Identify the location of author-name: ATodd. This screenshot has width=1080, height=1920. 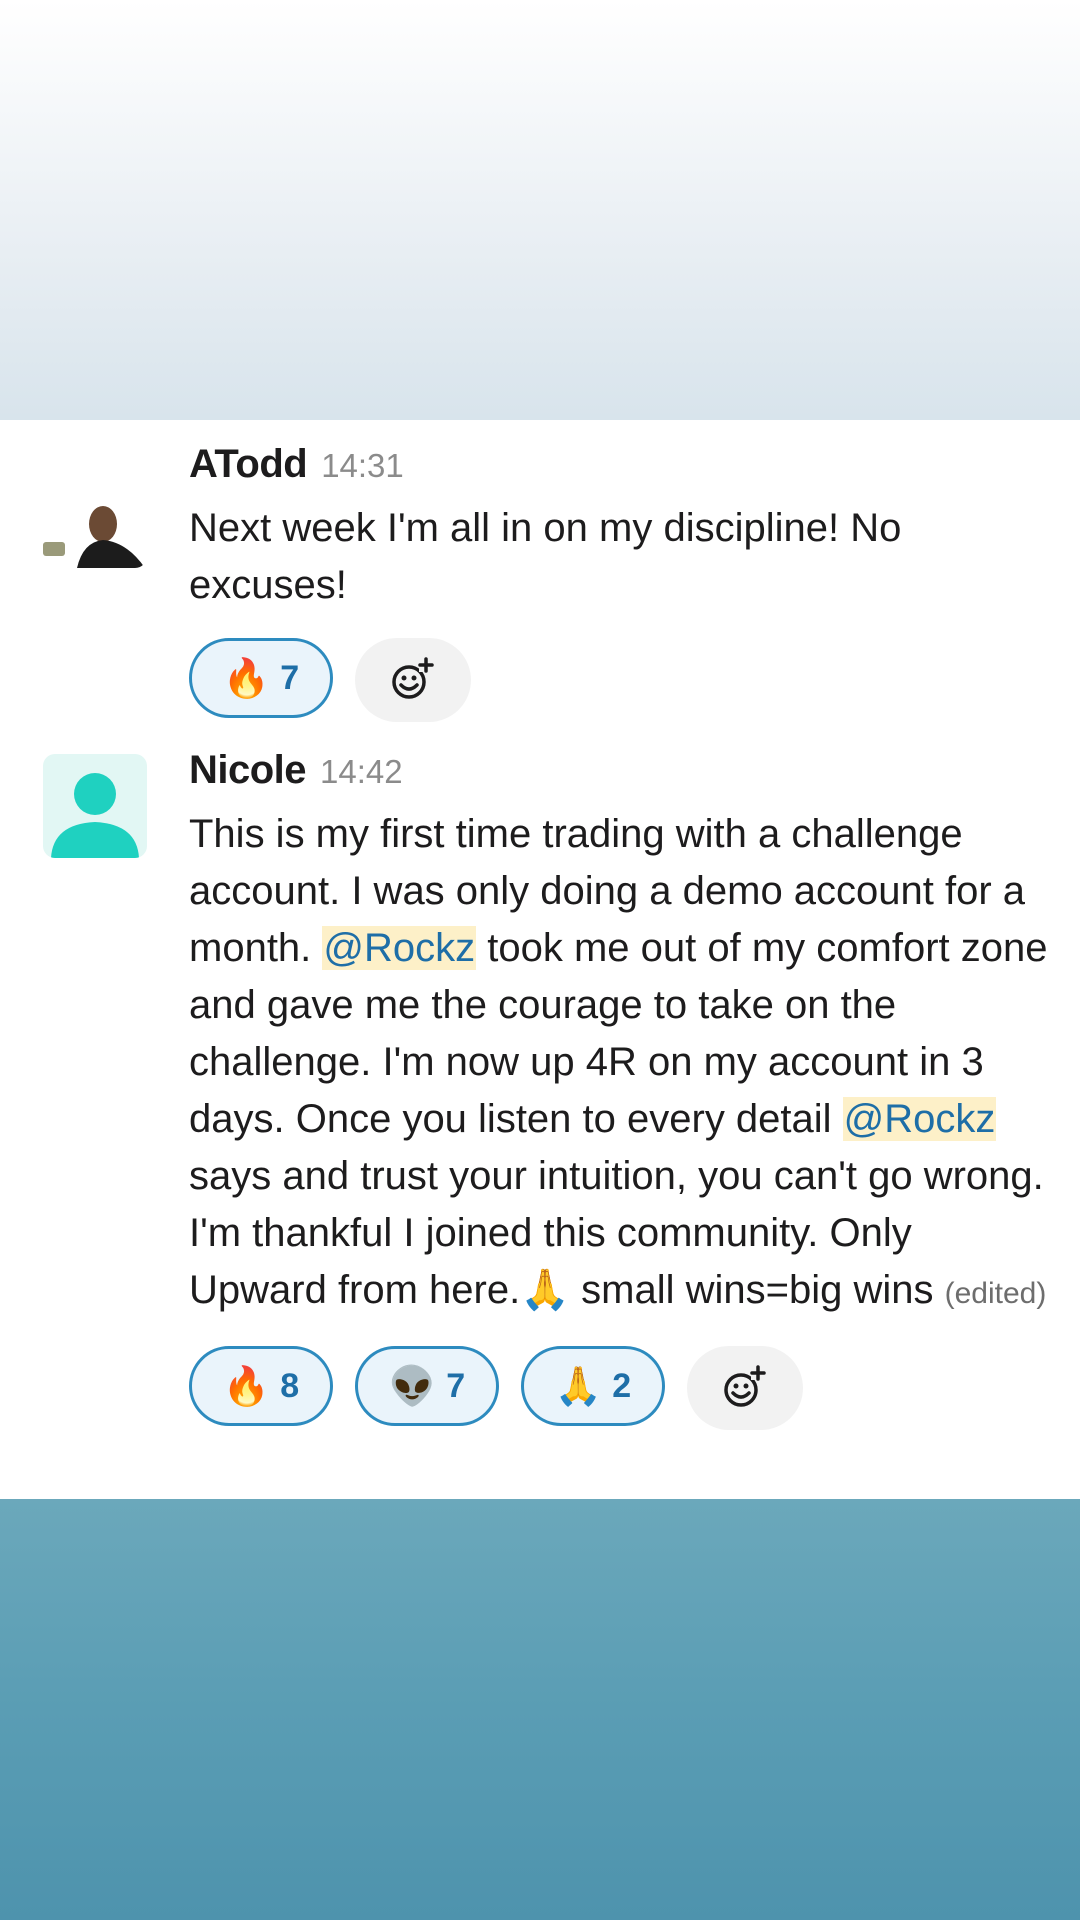
(248, 464).